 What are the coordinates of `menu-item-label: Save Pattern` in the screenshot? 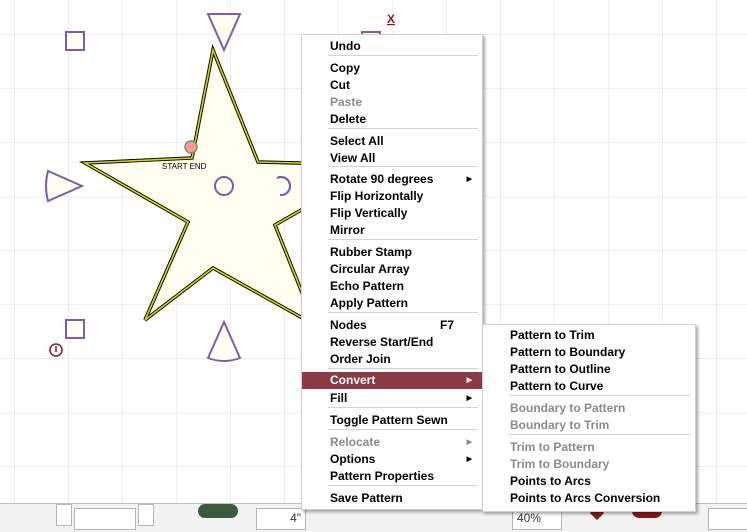 It's located at (366, 498).